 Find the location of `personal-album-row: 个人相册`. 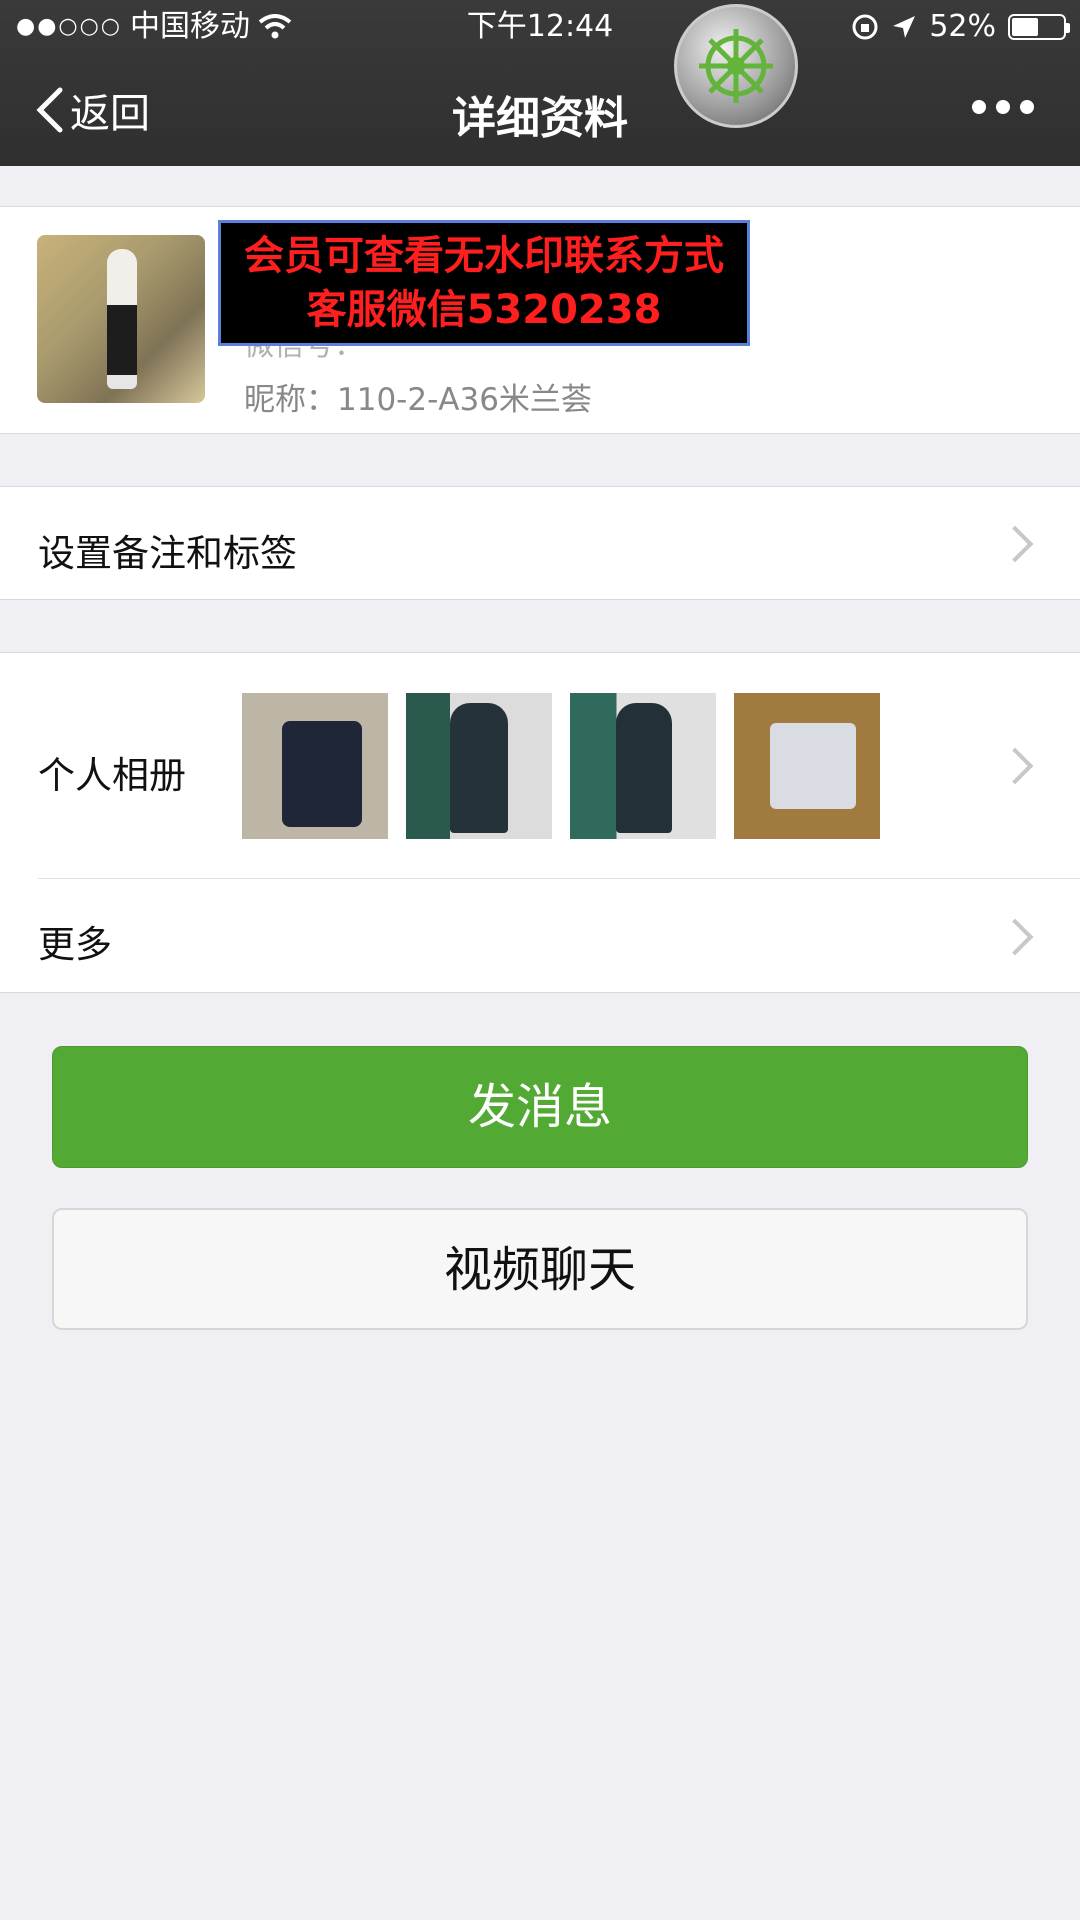

personal-album-row: 个人相册 is located at coordinates (540, 765).